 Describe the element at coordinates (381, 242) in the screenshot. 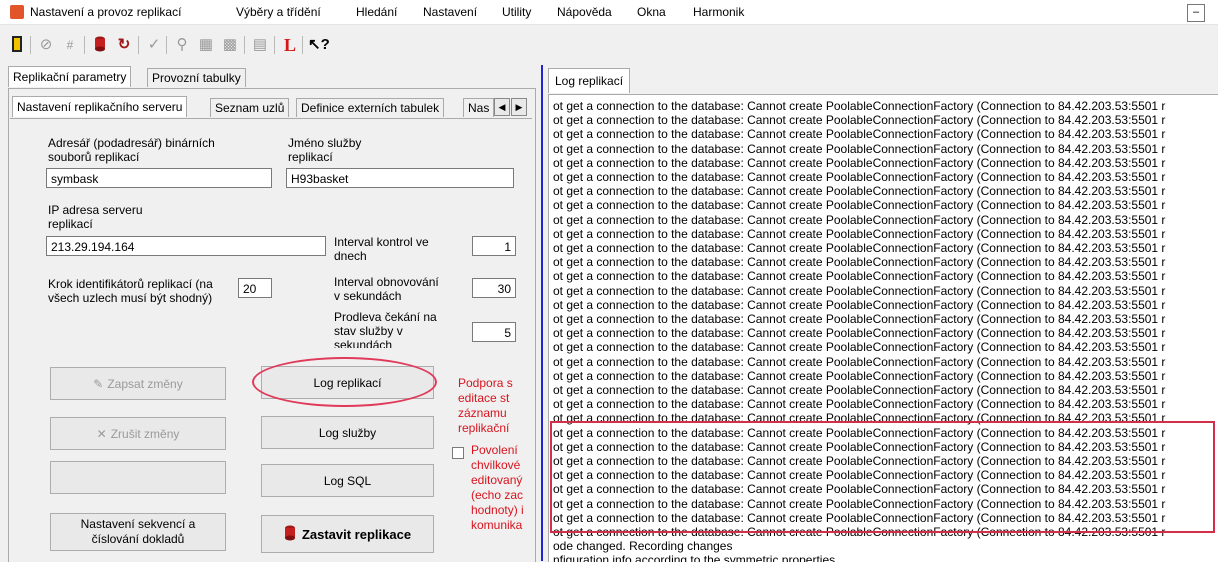

I see `interval-days-label: Interval kontrol ve` at that location.